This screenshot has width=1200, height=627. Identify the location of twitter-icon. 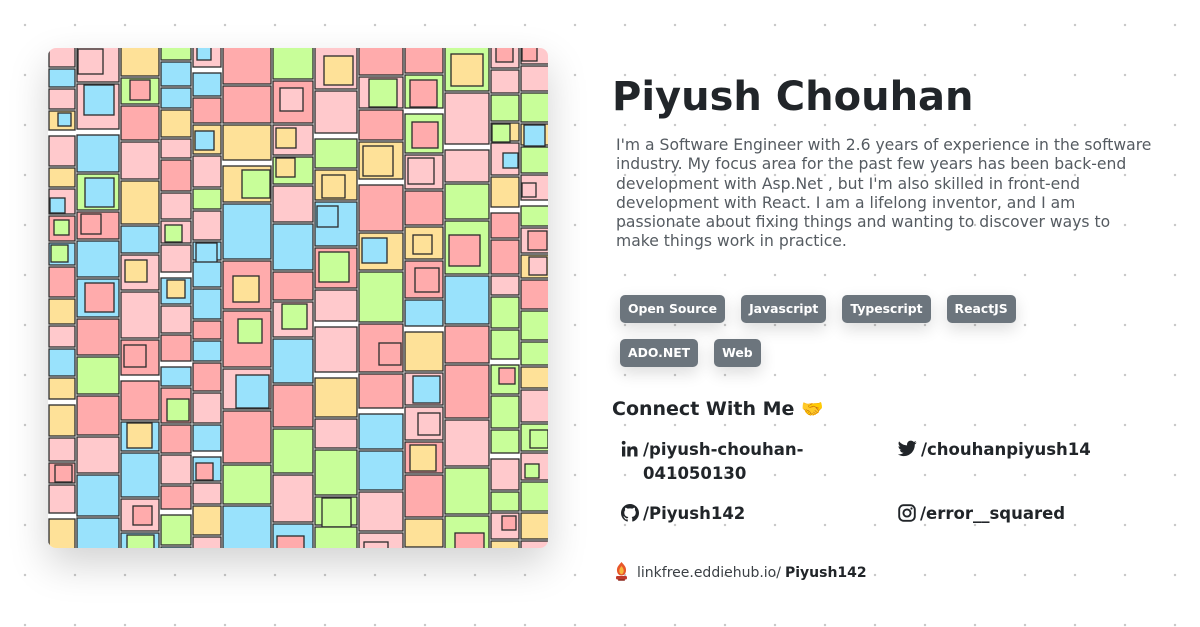
(907, 450).